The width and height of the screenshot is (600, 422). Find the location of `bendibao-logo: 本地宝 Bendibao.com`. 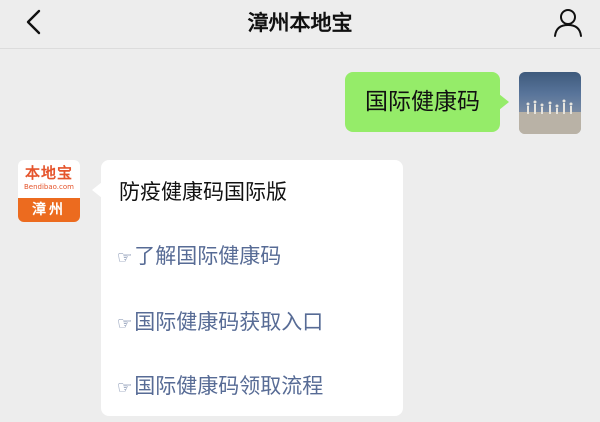

bendibao-logo: 本地宝 Bendibao.com is located at coordinates (49, 179).